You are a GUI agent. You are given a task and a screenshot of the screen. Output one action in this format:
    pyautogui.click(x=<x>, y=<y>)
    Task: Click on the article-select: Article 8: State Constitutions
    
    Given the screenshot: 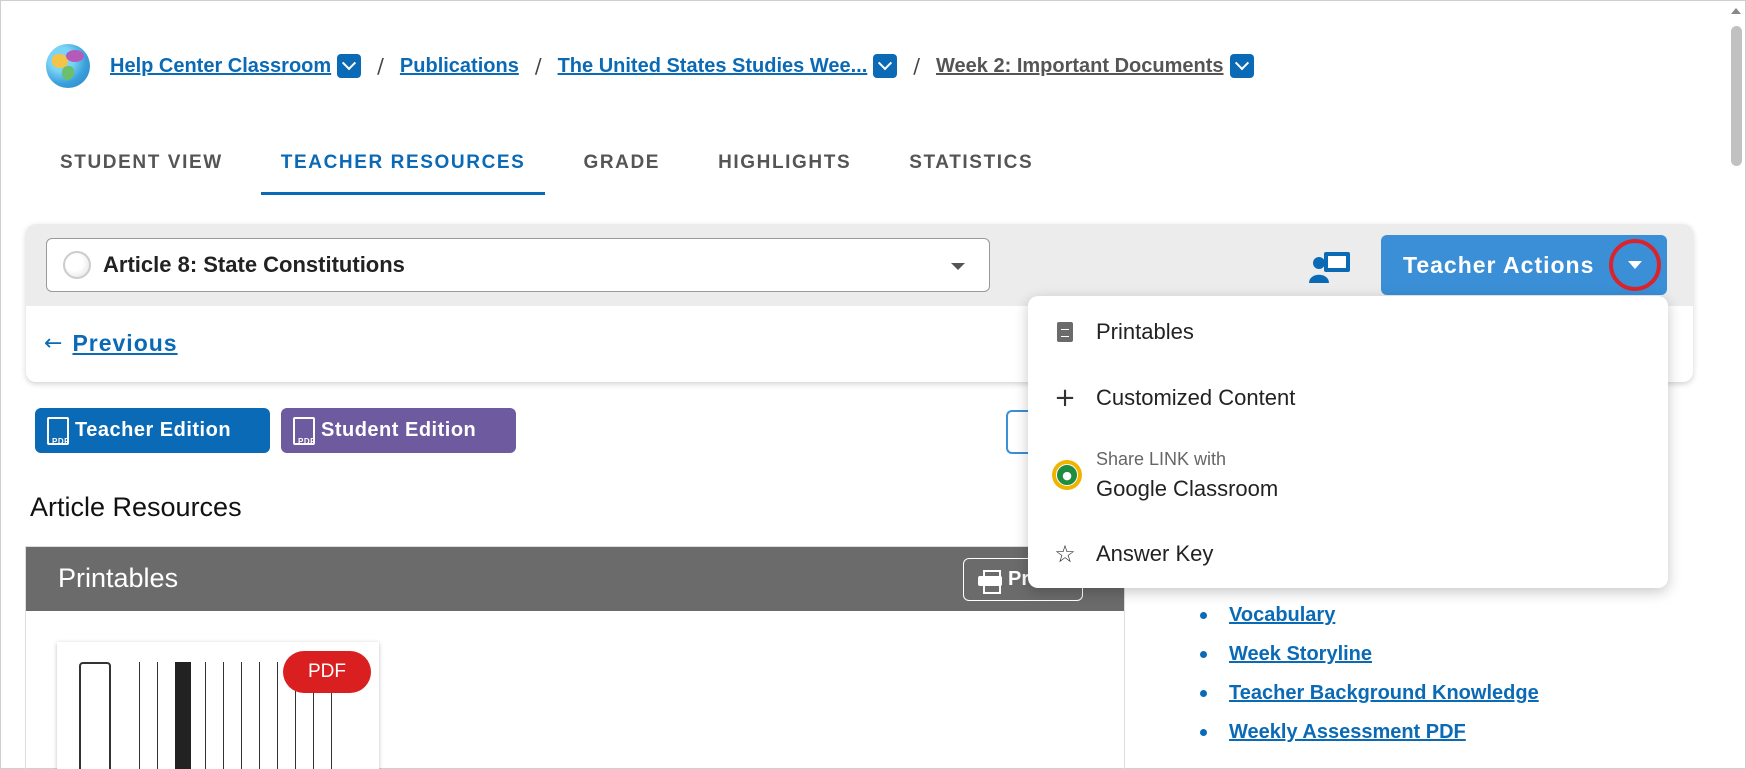 What is the action you would take?
    pyautogui.click(x=518, y=265)
    